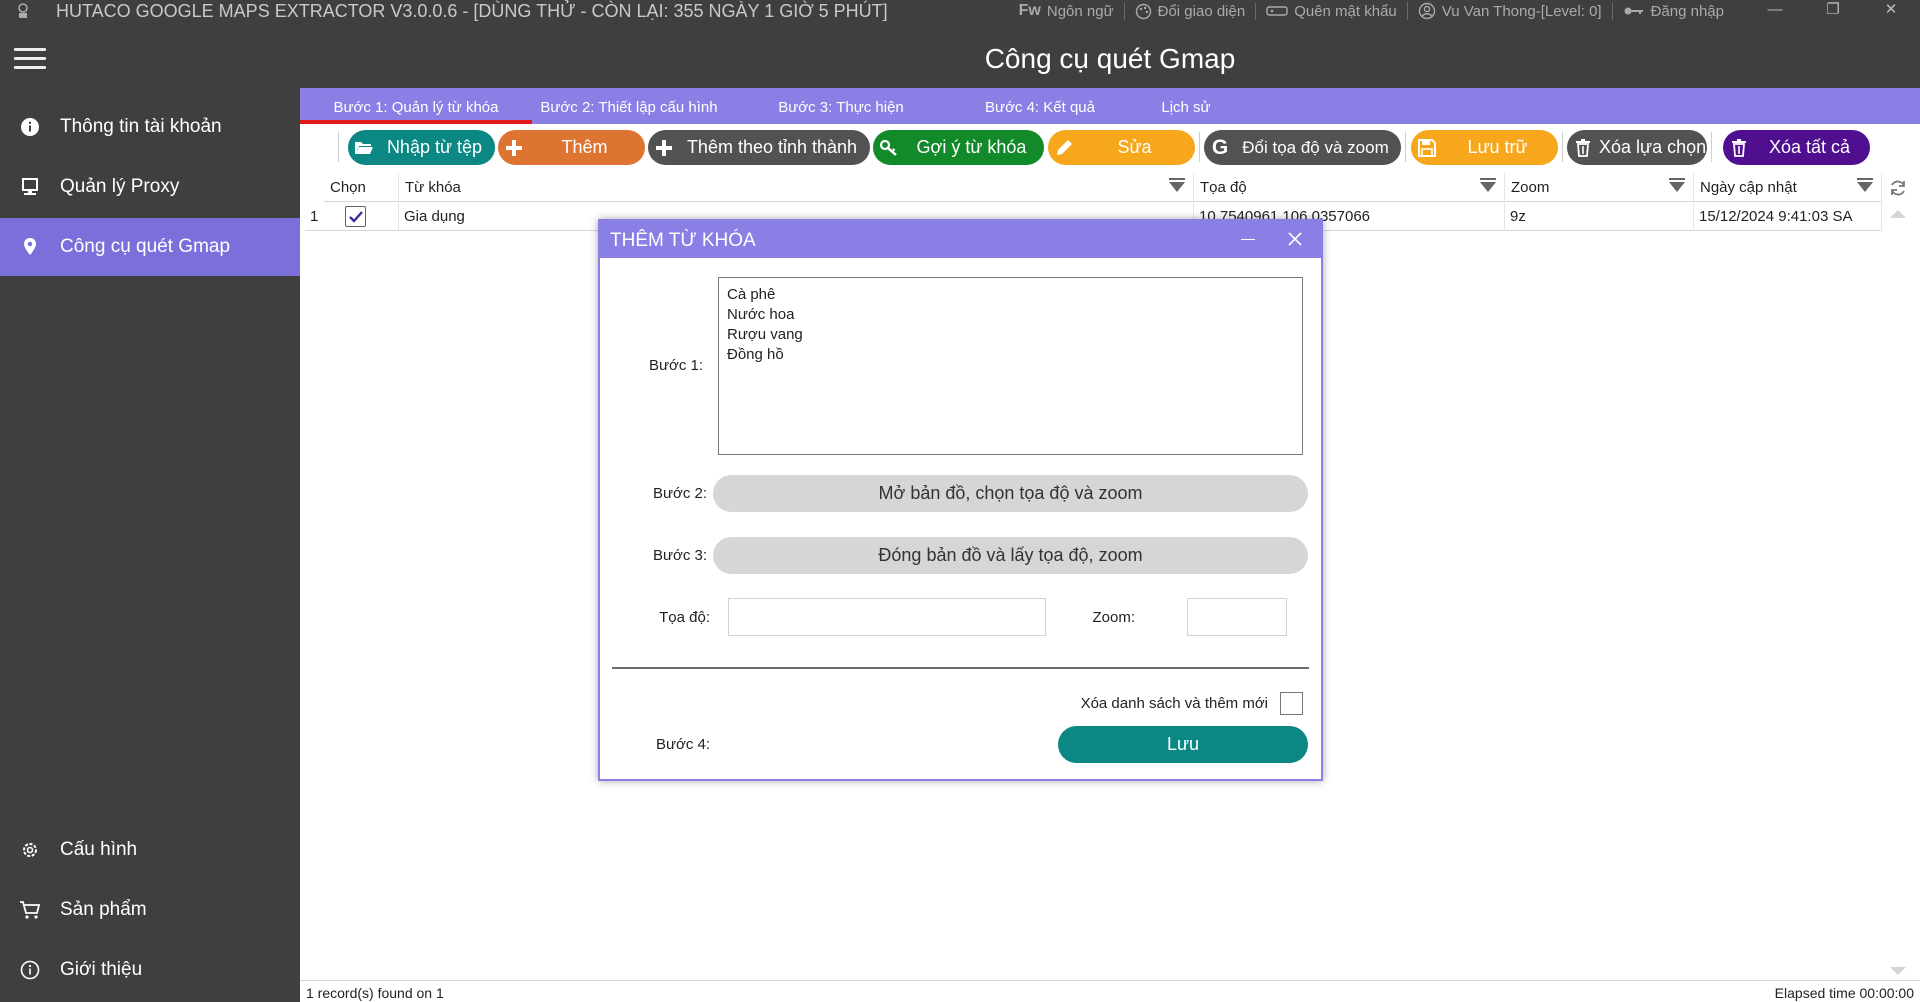 The width and height of the screenshot is (1920, 1002). Describe the element at coordinates (1183, 744) in the screenshot. I see `save-button: Lưu` at that location.